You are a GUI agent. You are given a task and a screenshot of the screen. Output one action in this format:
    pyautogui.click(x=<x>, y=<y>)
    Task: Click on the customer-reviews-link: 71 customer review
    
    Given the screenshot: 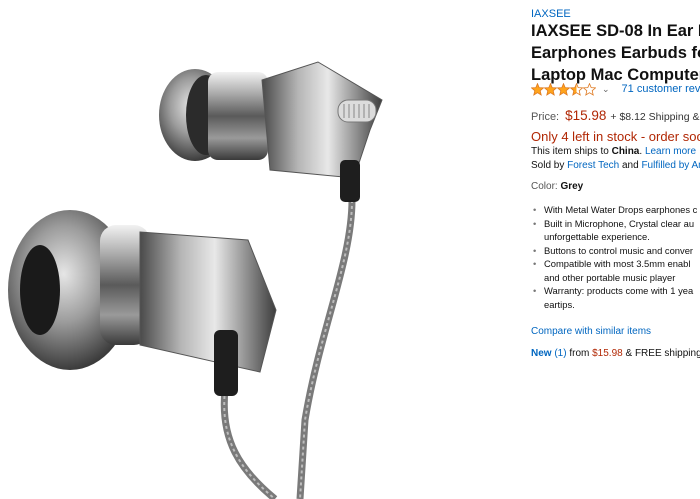 What is the action you would take?
    pyautogui.click(x=661, y=89)
    